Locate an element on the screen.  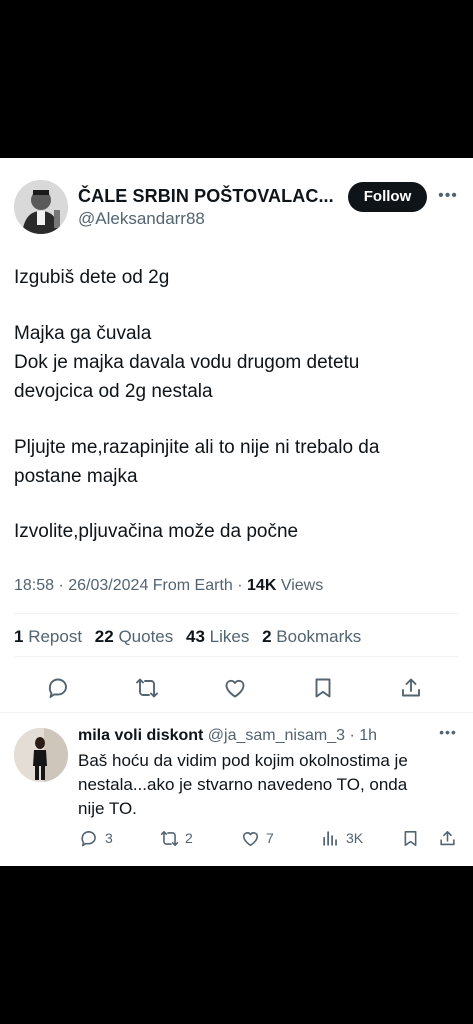
tweet-timestamp: 18:58 · 26/03/2024 From Earth · is located at coordinates (130, 585).